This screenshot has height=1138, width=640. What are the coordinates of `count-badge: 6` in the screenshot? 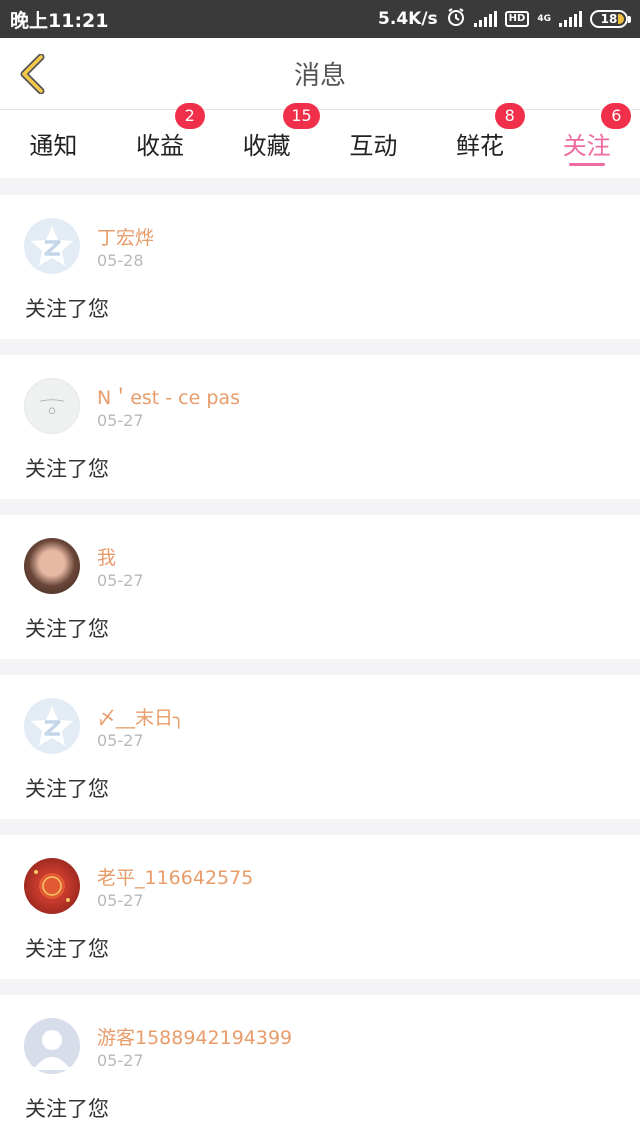 It's located at (616, 116).